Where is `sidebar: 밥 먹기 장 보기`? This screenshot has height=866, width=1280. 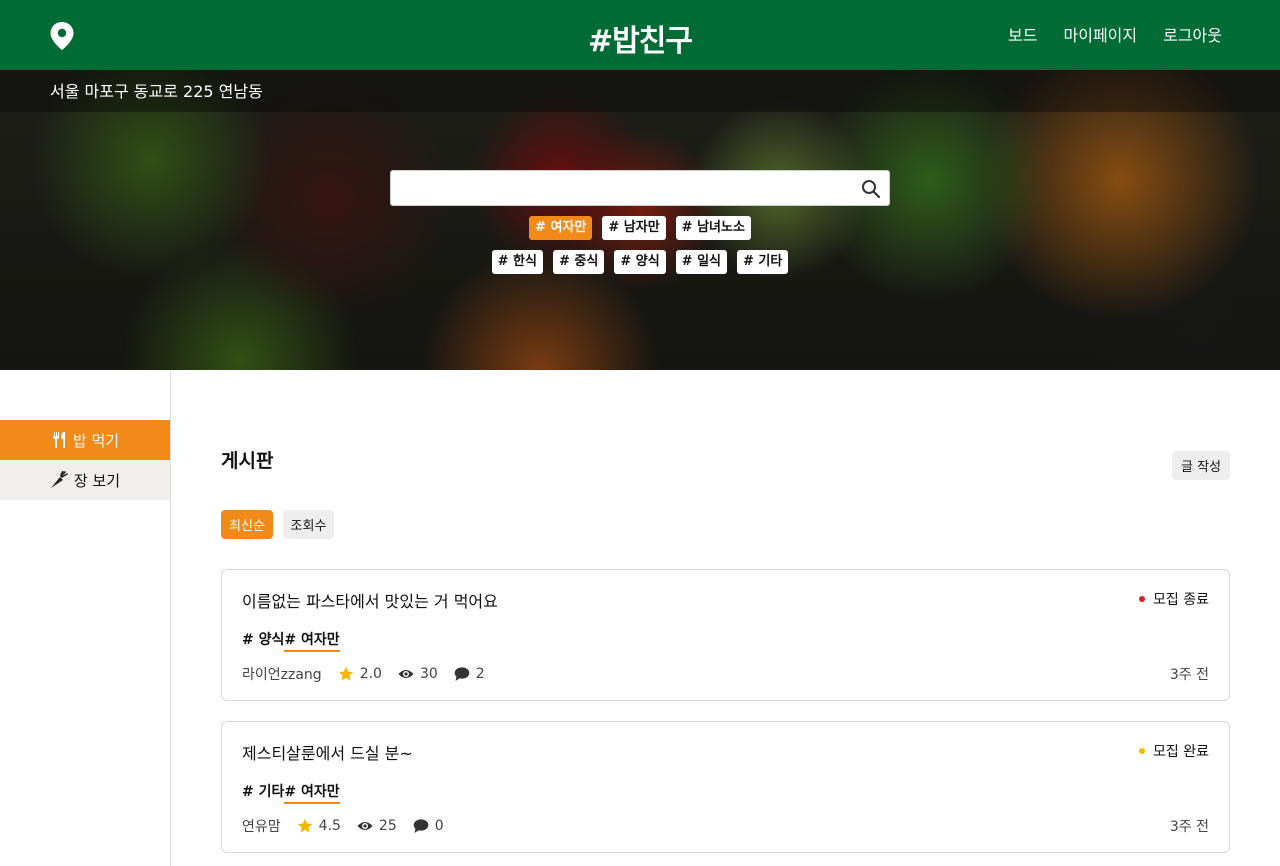
sidebar: 밥 먹기 장 보기 is located at coordinates (85, 618).